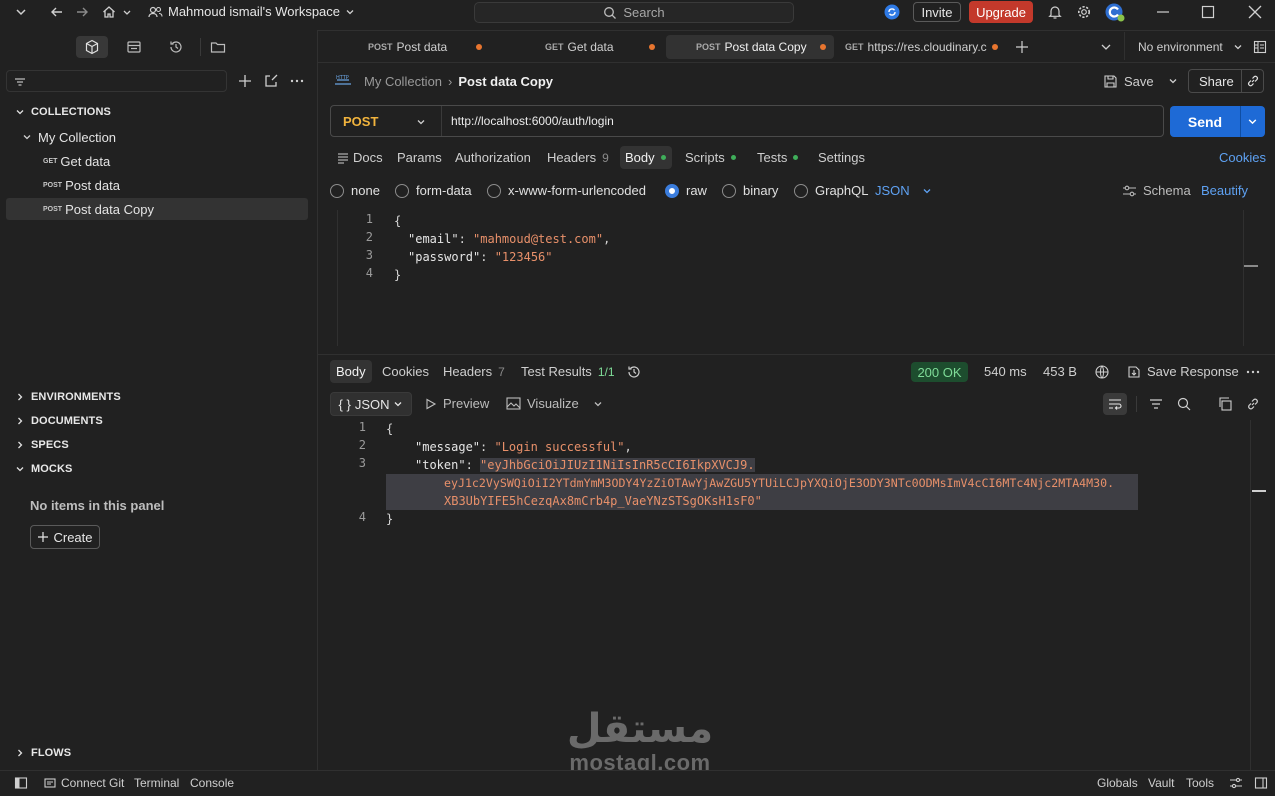 This screenshot has height=796, width=1275. Describe the element at coordinates (42, 445) in the screenshot. I see `specs-header: SPECS` at that location.